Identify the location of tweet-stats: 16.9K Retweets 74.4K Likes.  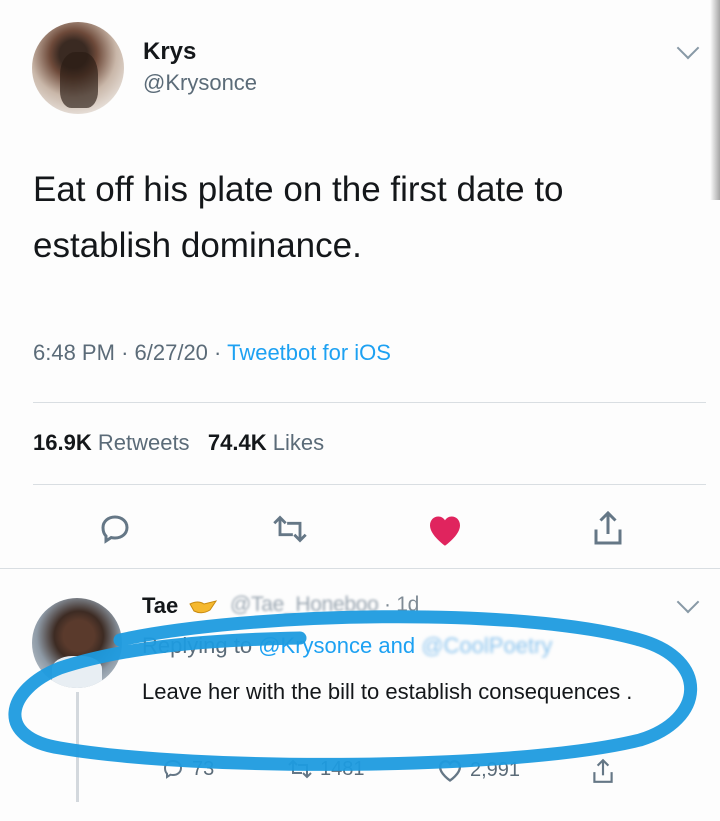
(178, 443).